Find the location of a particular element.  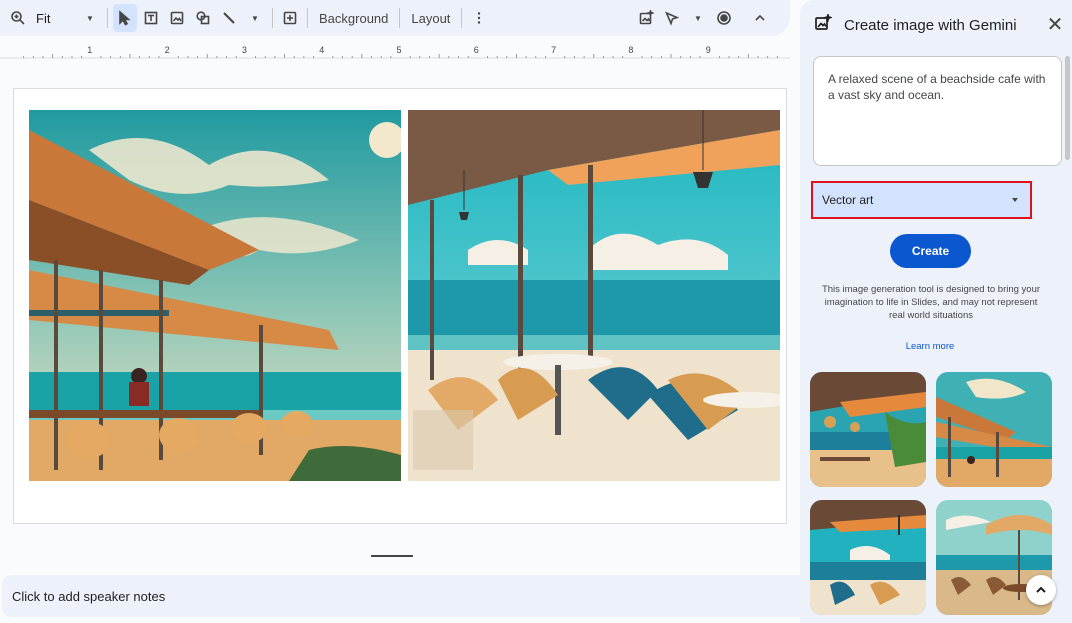

ruler-number: 4 is located at coordinates (321, 50).